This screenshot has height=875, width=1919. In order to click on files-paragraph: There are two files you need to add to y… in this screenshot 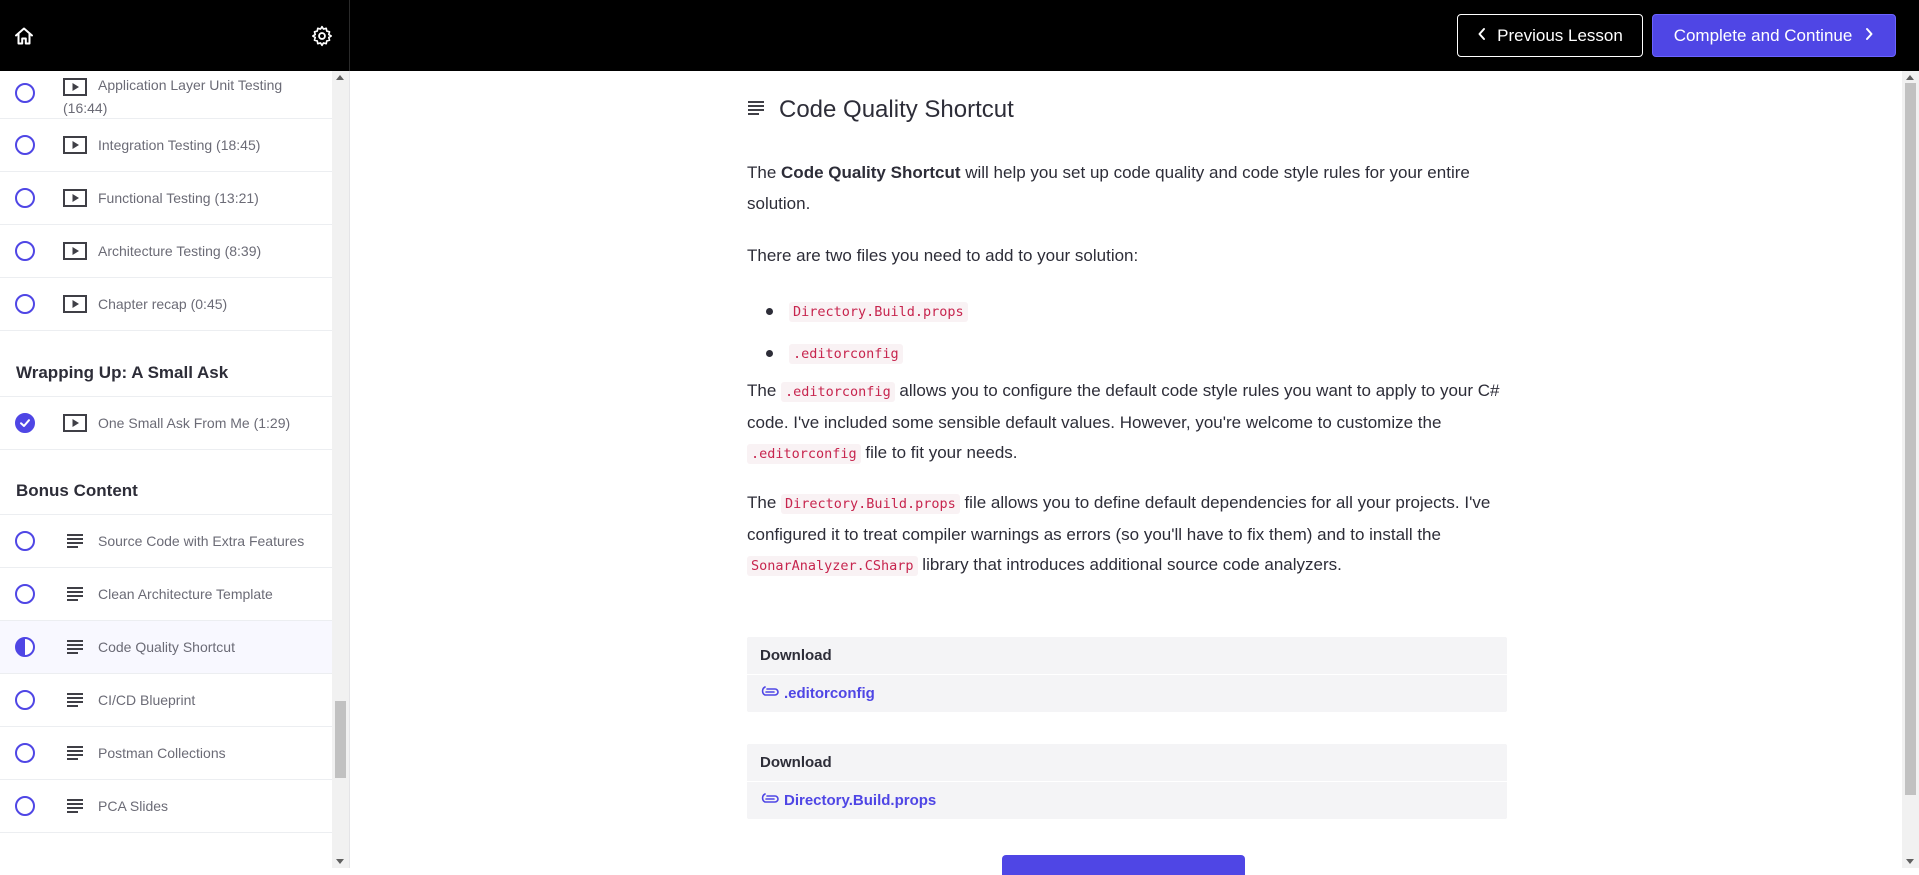, I will do `click(943, 255)`.